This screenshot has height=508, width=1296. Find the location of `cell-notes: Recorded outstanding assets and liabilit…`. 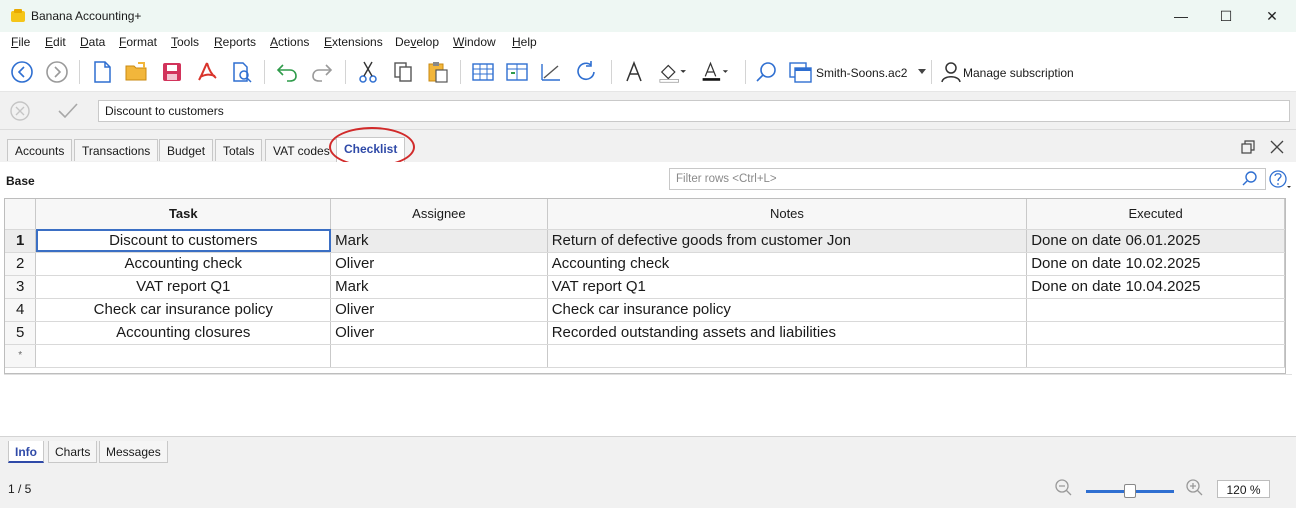

cell-notes: Recorded outstanding assets and liabilit… is located at coordinates (787, 333).